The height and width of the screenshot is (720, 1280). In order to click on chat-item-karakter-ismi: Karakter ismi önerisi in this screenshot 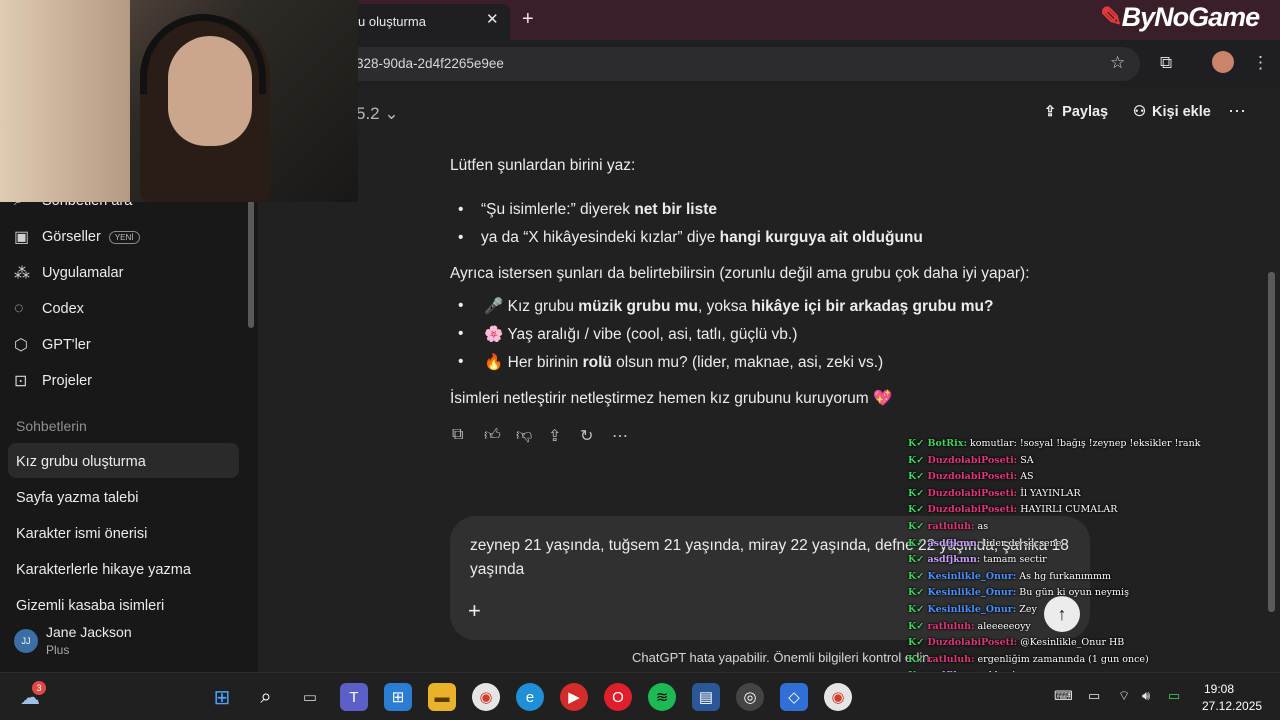, I will do `click(81, 534)`.